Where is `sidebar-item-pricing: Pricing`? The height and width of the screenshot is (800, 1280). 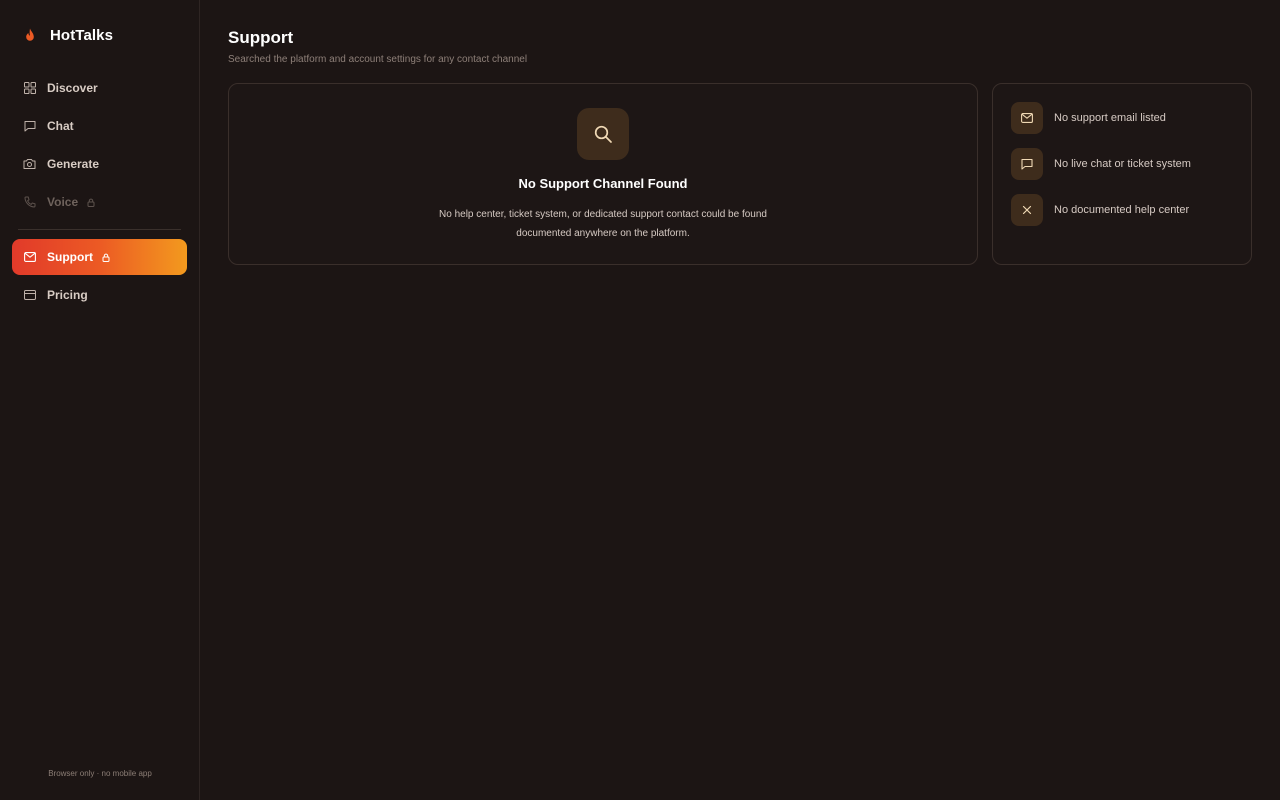
sidebar-item-pricing: Pricing is located at coordinates (99, 295).